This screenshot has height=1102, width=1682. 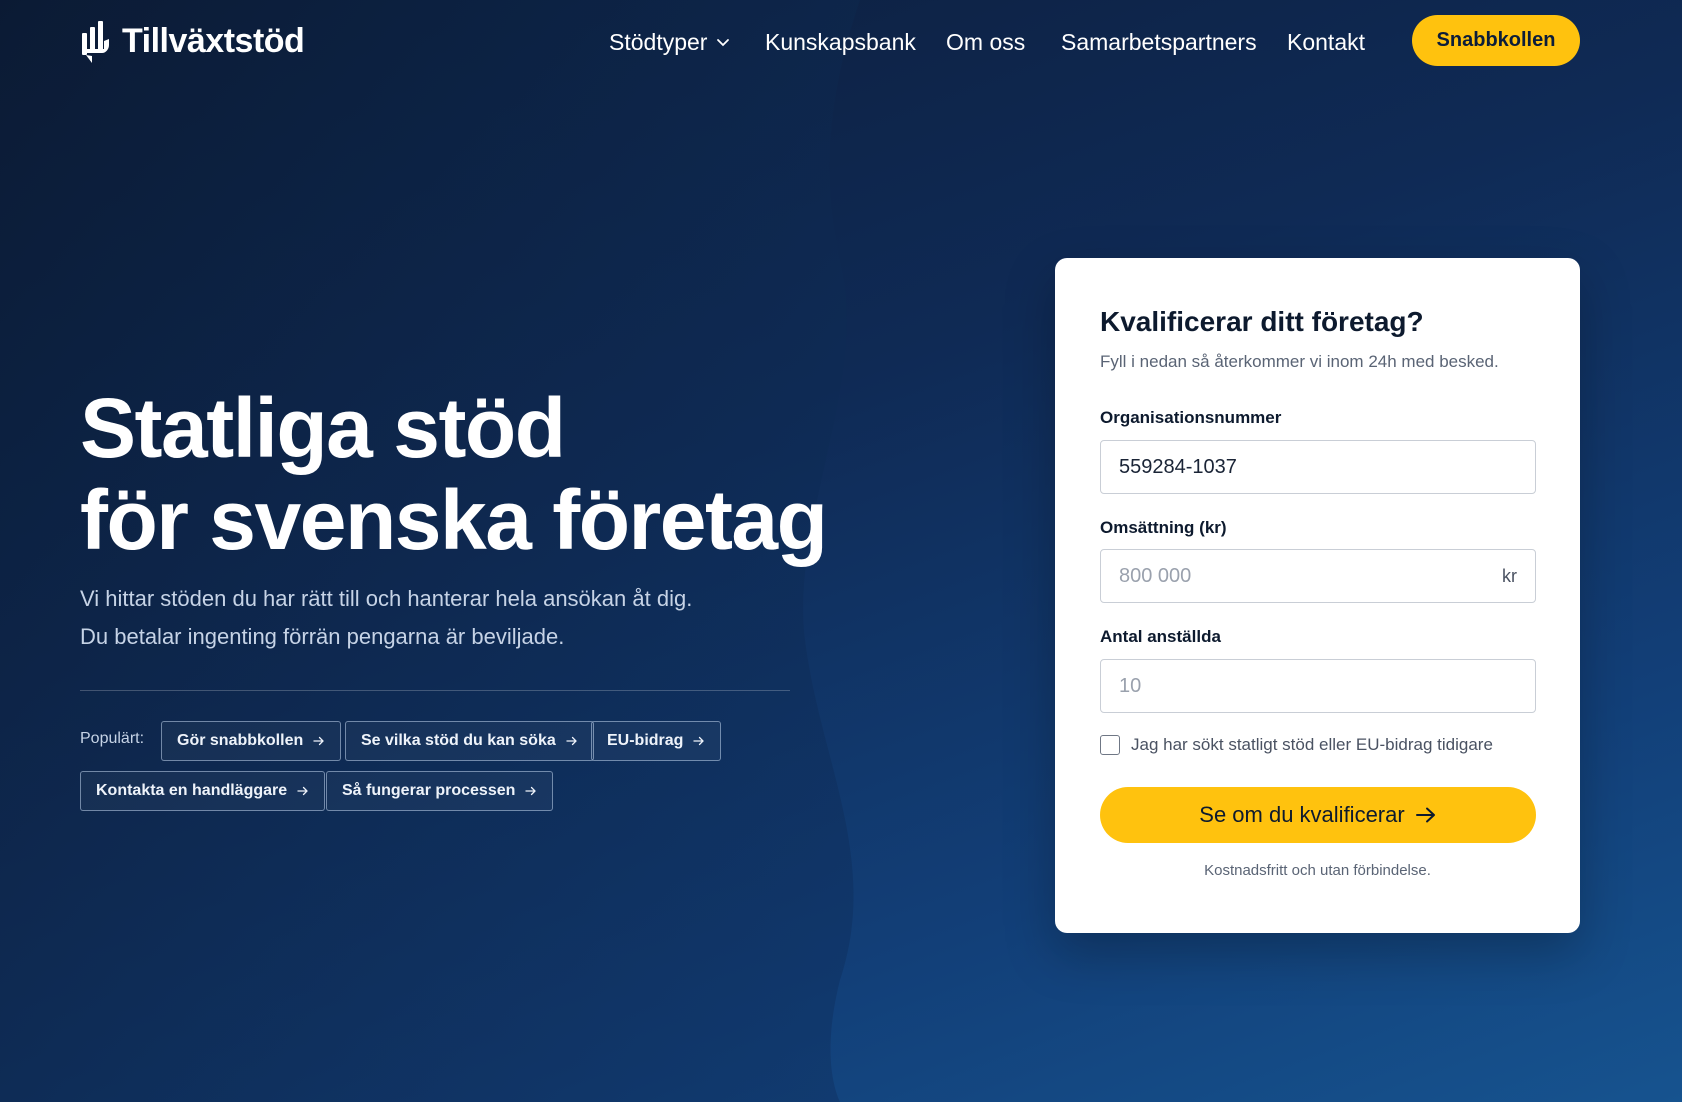 I want to click on employees-field, so click(x=1318, y=686).